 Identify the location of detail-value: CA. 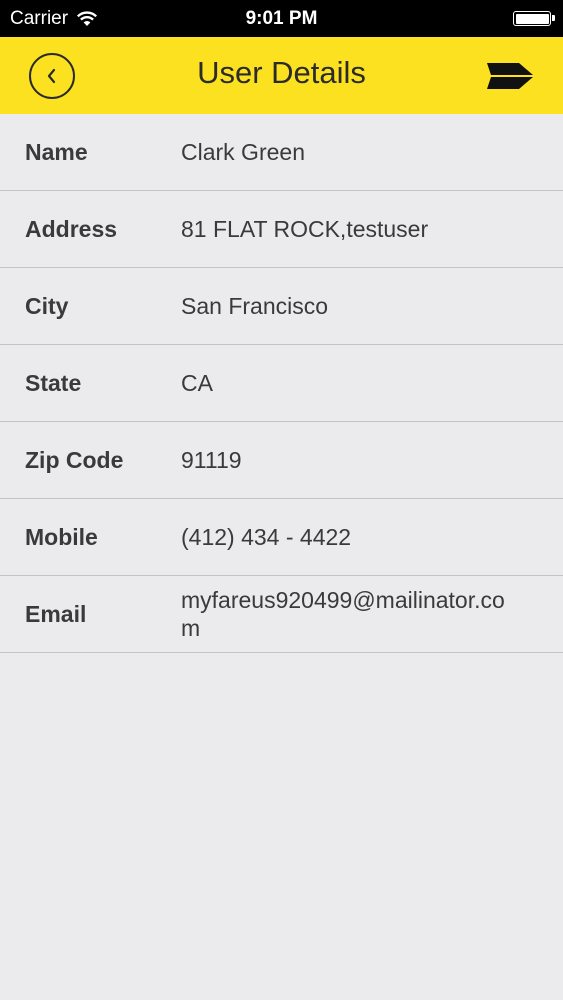
(197, 383).